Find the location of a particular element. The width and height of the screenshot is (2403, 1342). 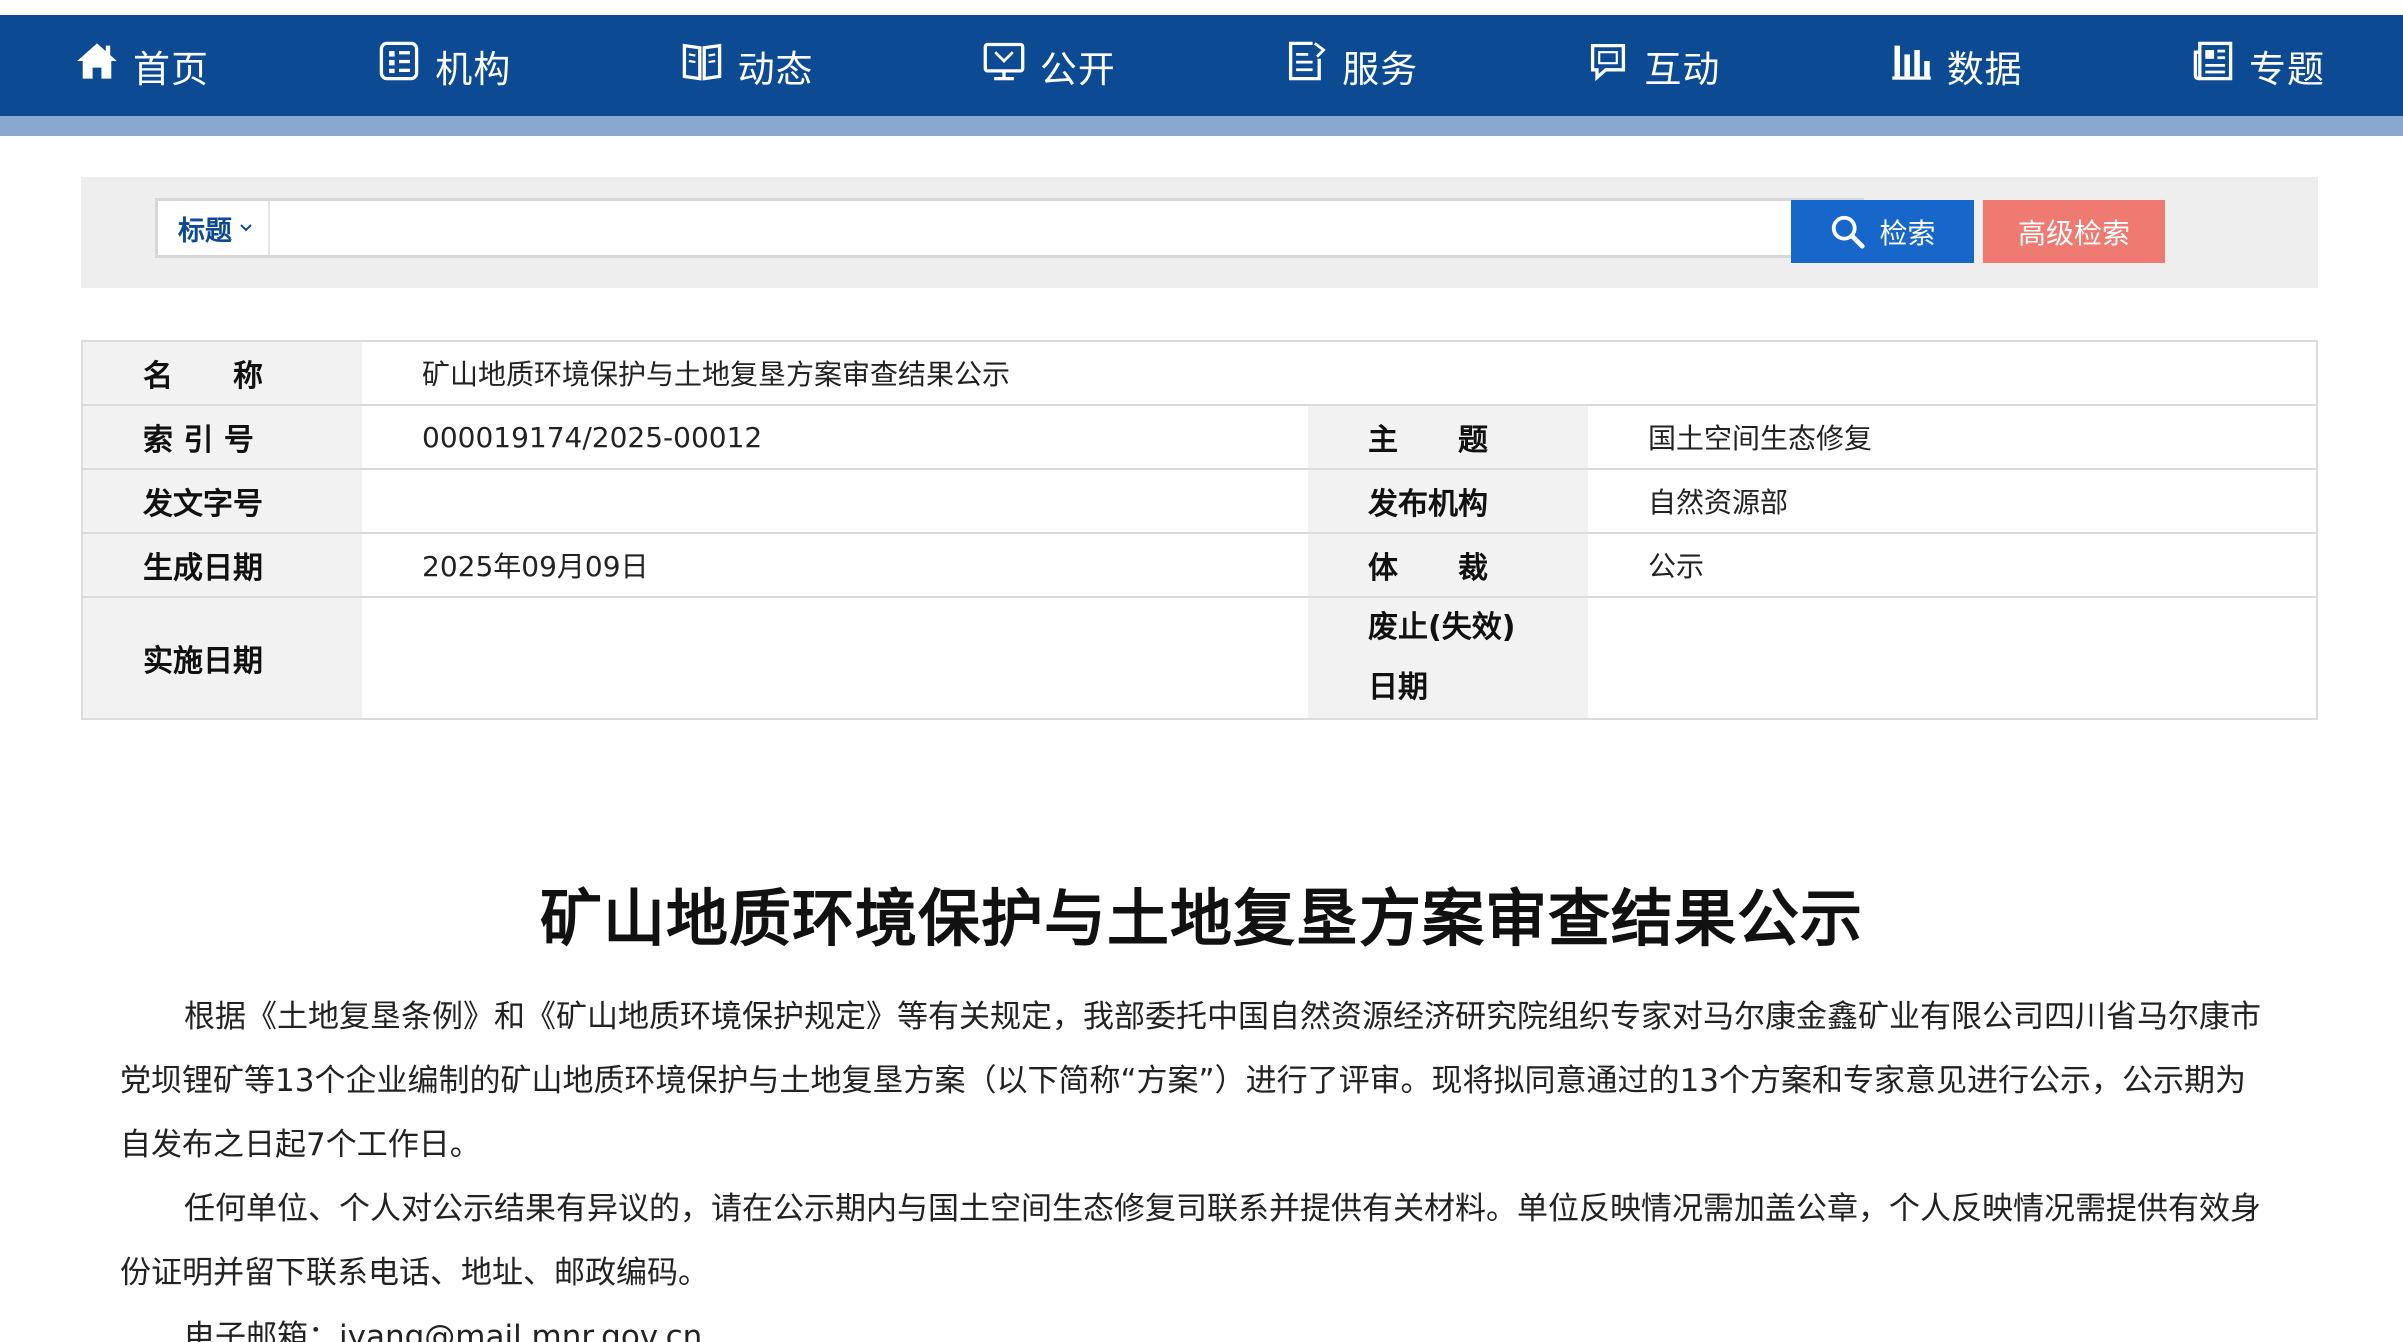

top-nav: 首页 机构 动态 公开 服务 互动 数据 专题 is located at coordinates (1201, 65).